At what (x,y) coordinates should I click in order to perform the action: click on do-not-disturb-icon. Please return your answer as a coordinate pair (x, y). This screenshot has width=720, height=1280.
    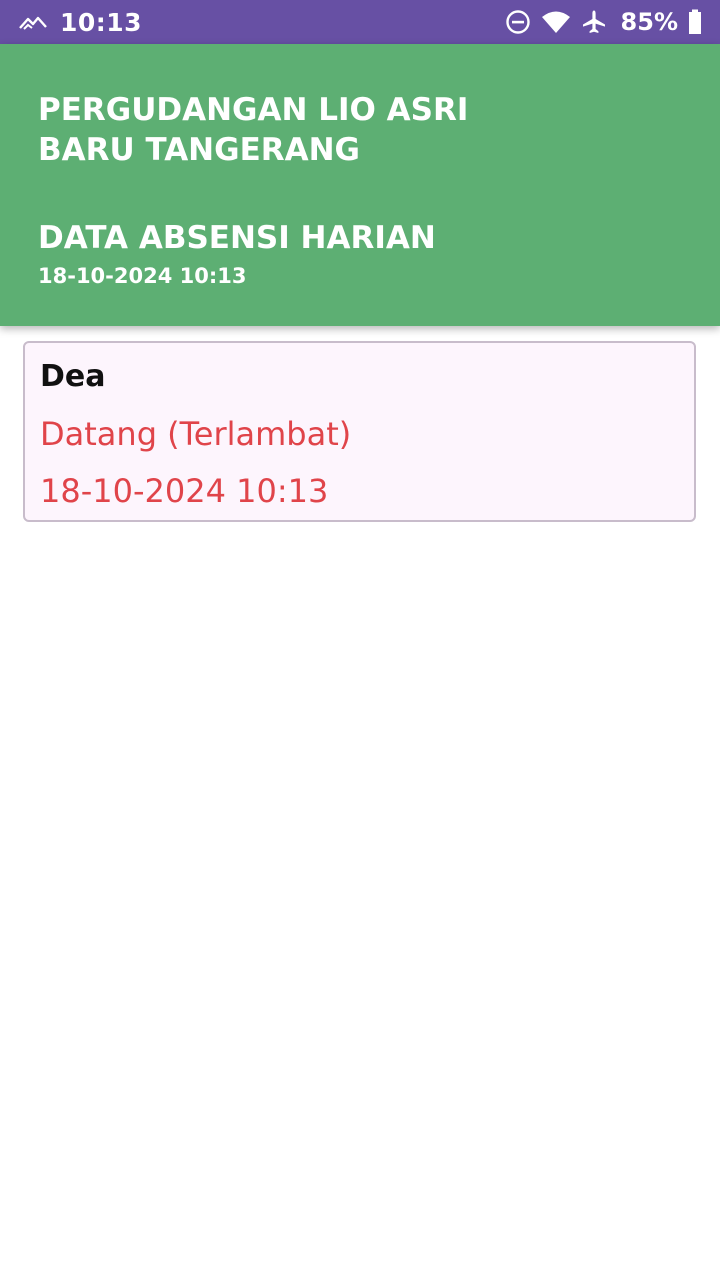
    Looking at the image, I should click on (518, 22).